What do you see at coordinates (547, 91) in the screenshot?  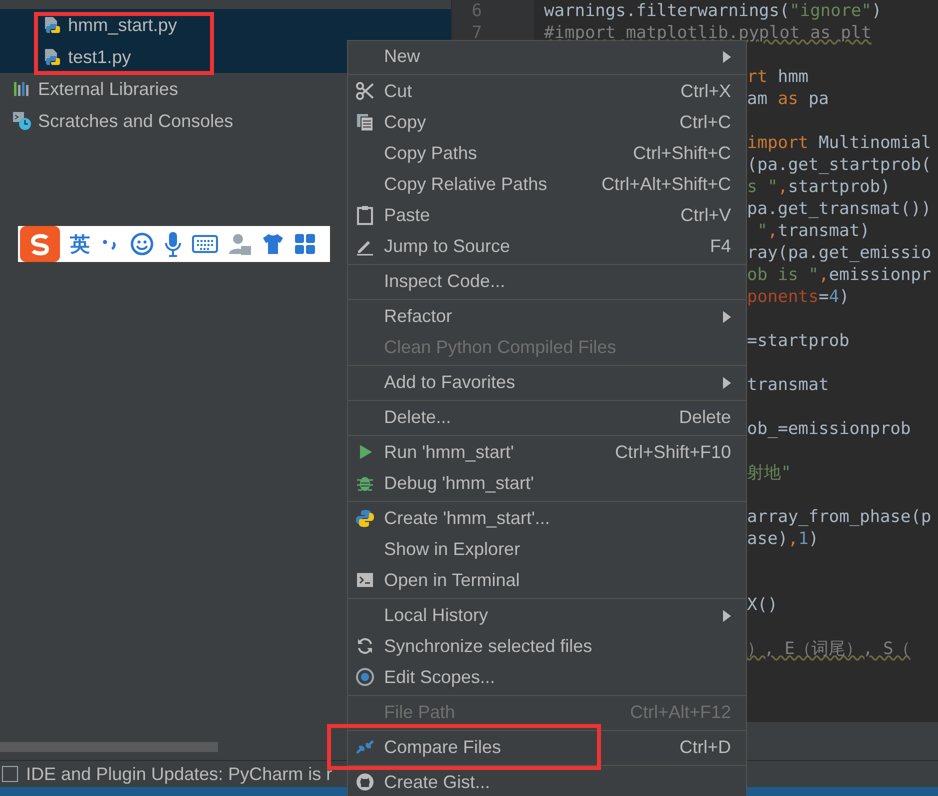 I see `menu-item: Cut Ctrl+X` at bounding box center [547, 91].